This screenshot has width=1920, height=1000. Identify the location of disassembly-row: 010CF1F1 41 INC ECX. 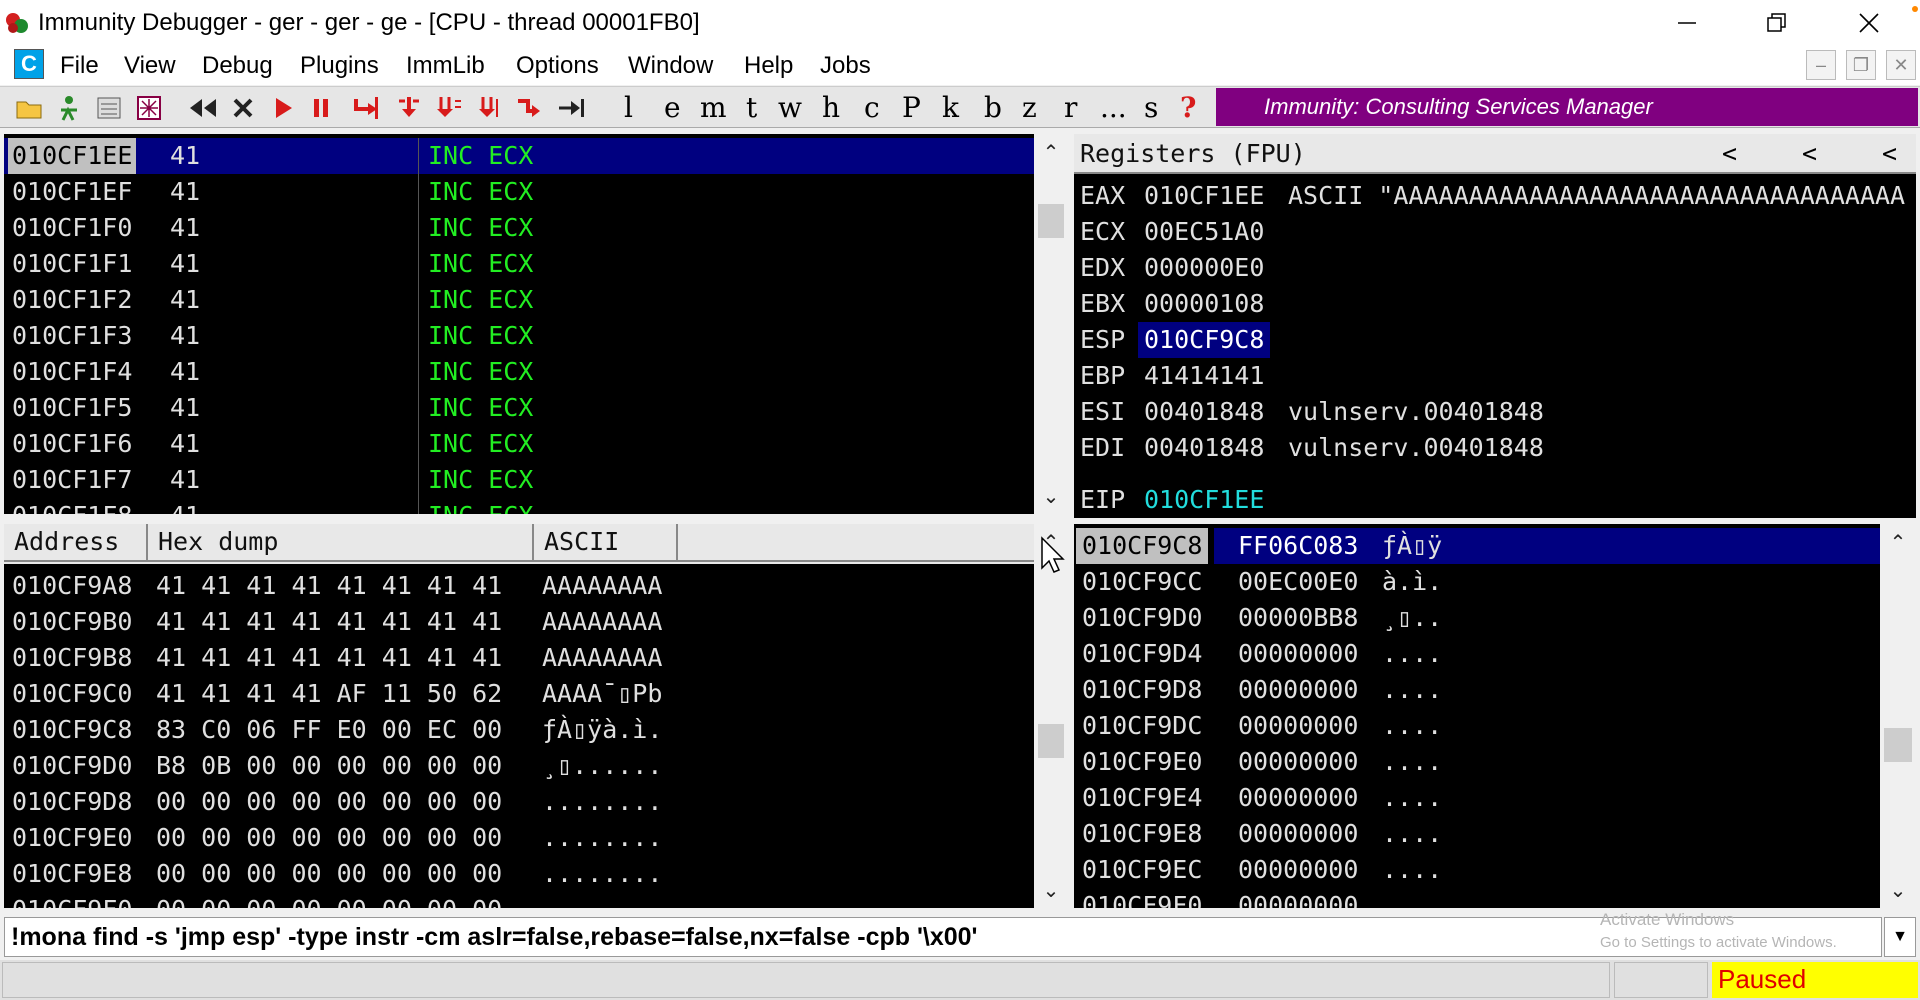
(519, 264).